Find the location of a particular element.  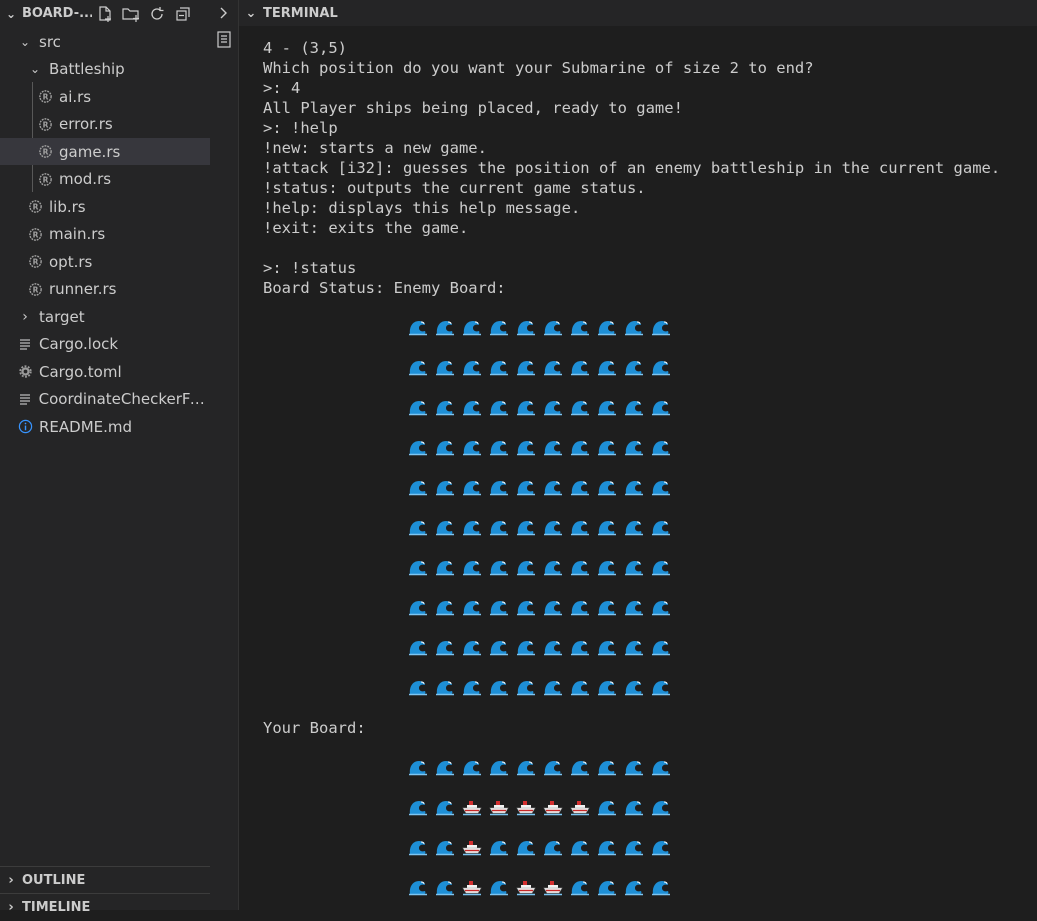

explorer-item: Rrunner.rs is located at coordinates (105, 289).